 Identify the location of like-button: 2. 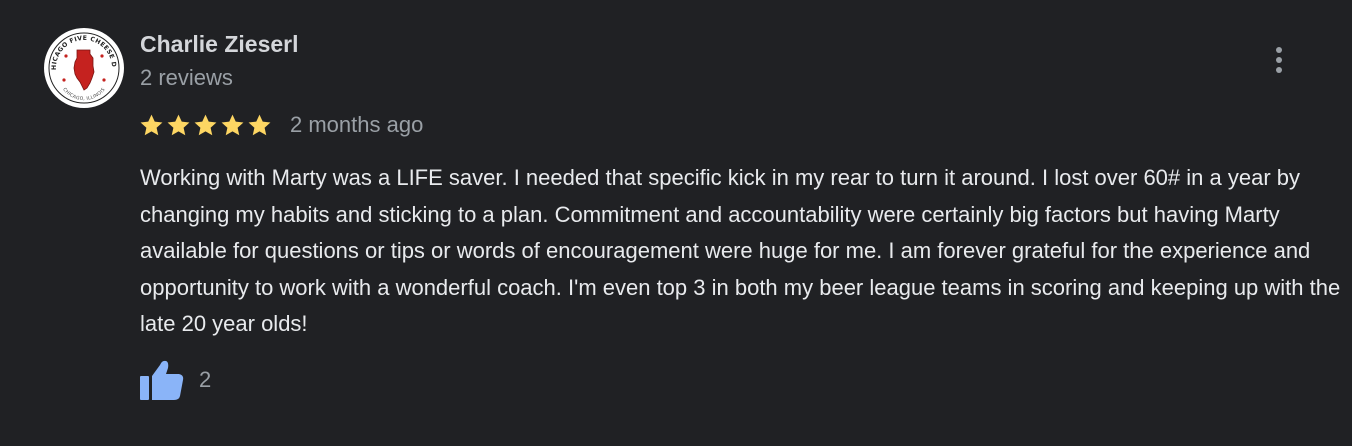
(175, 380).